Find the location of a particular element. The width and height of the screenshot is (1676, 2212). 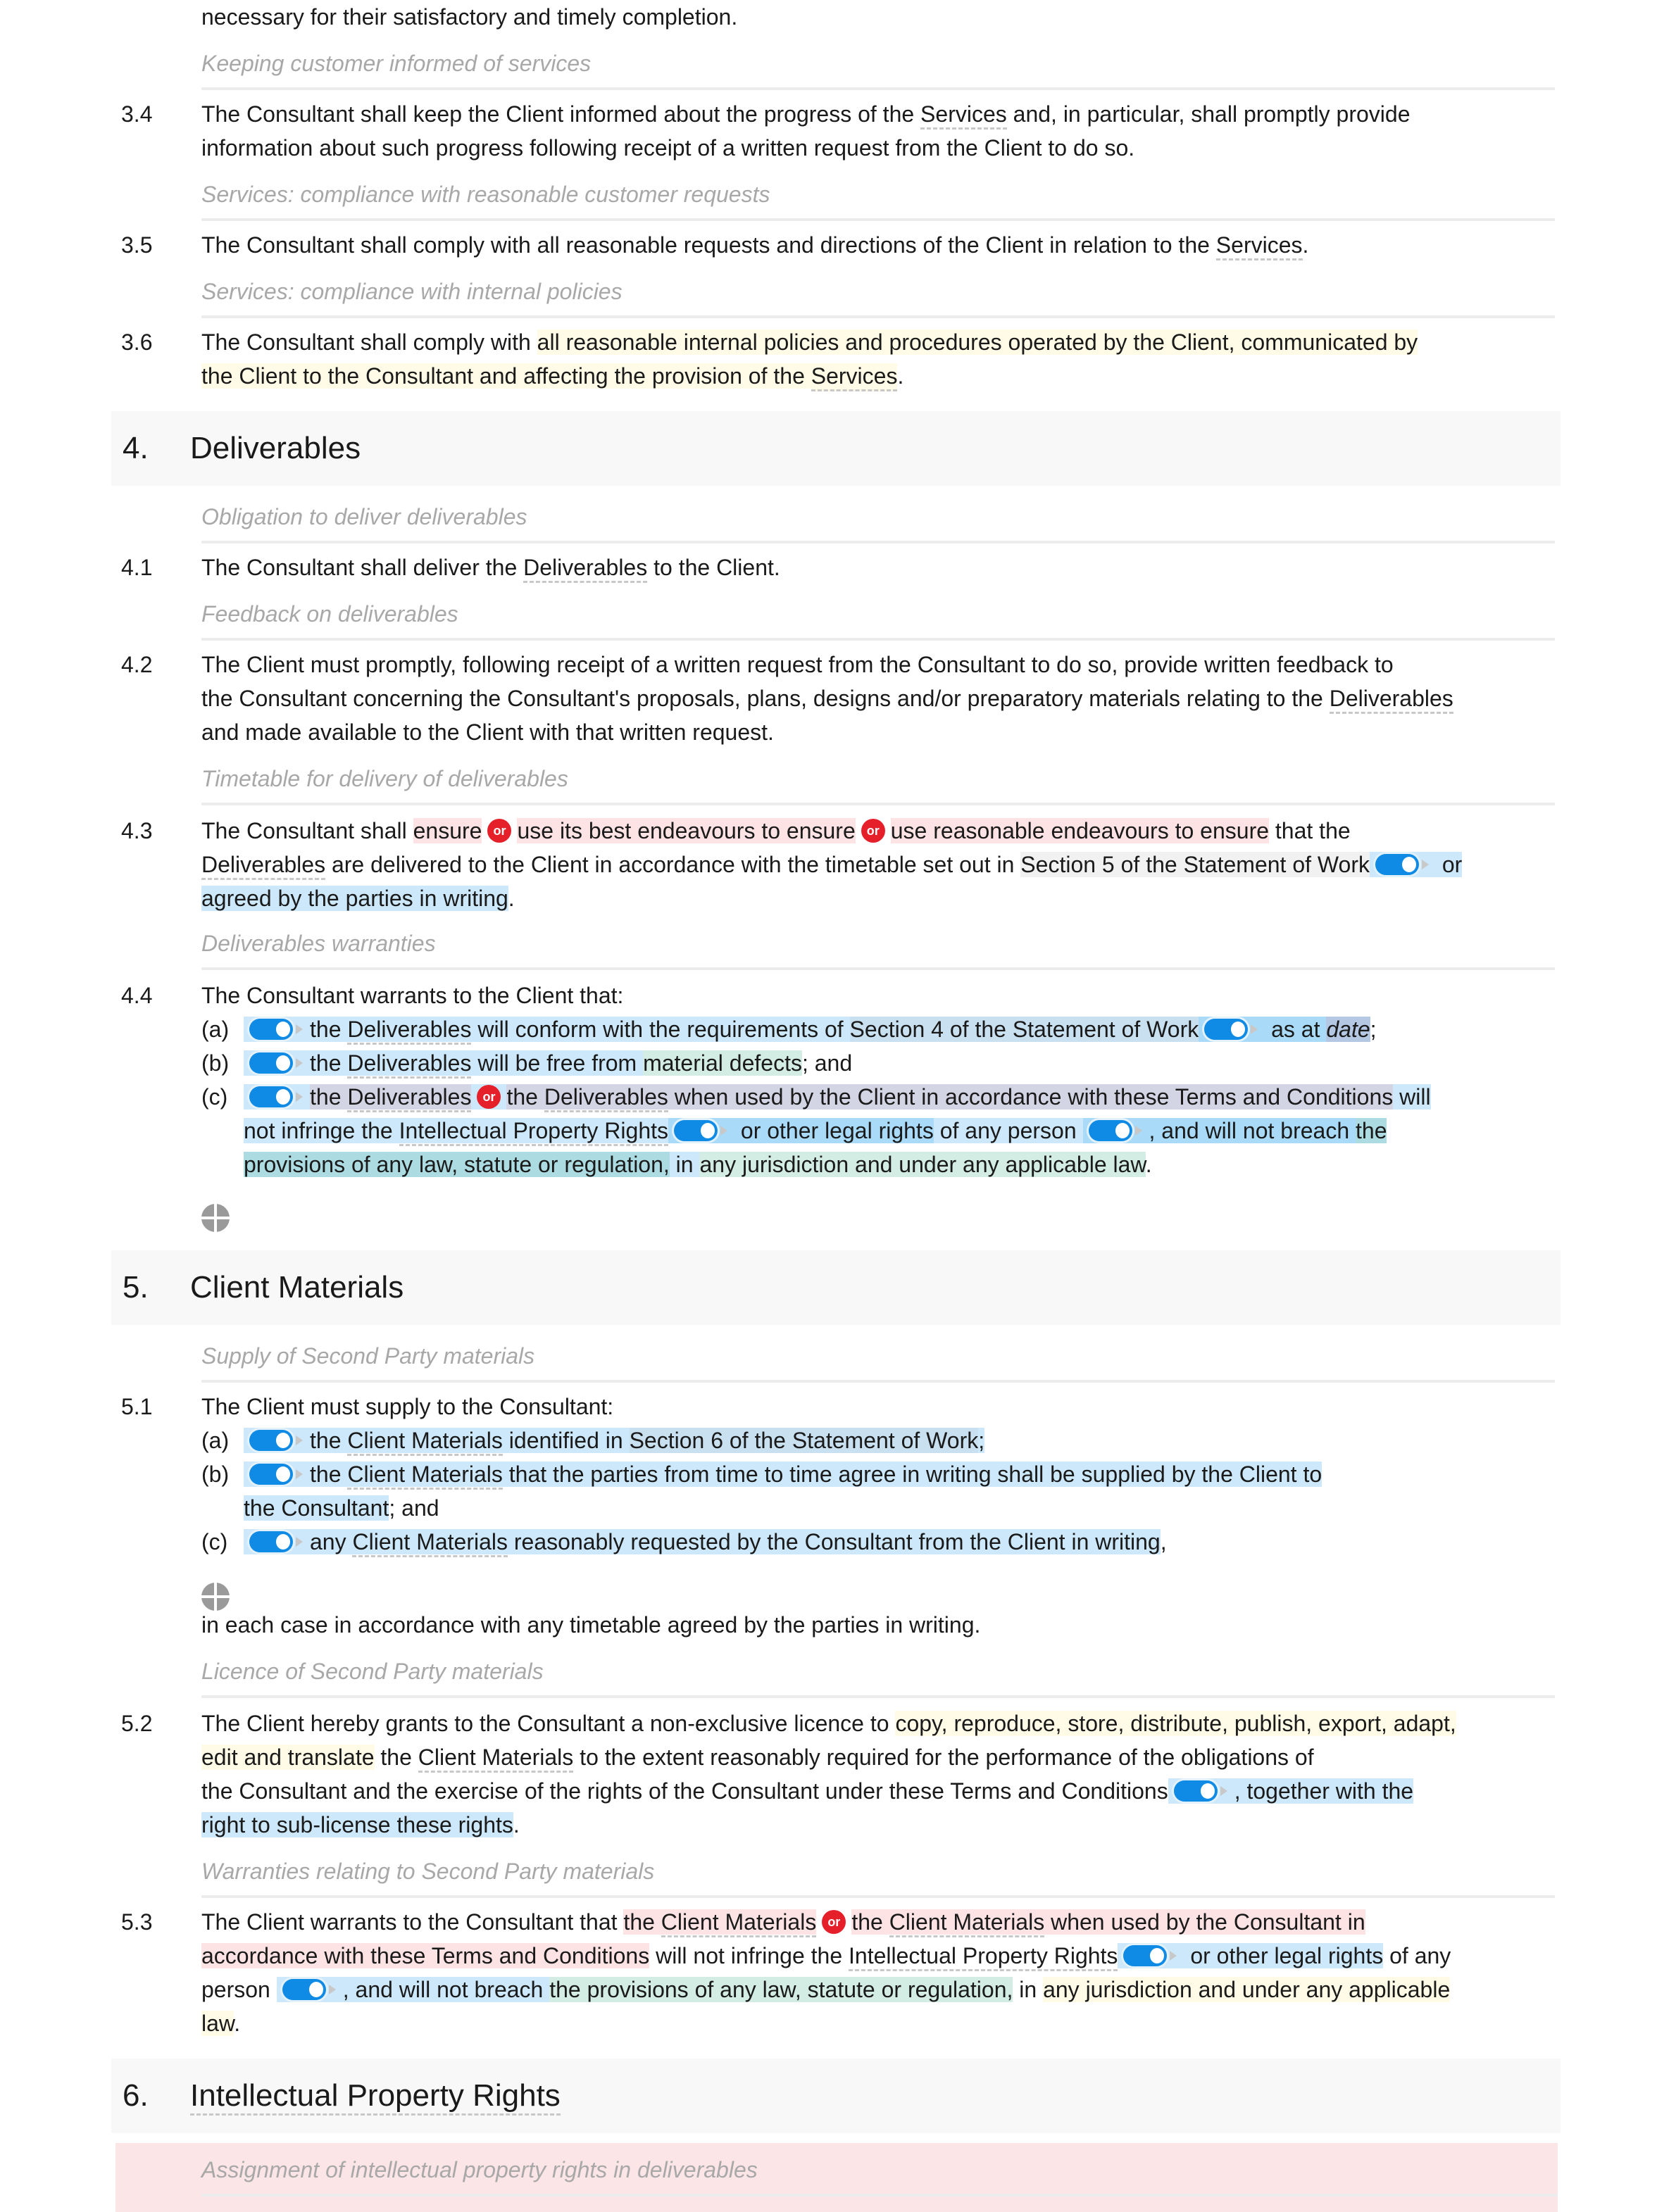

text: will is located at coordinates (1412, 1097).